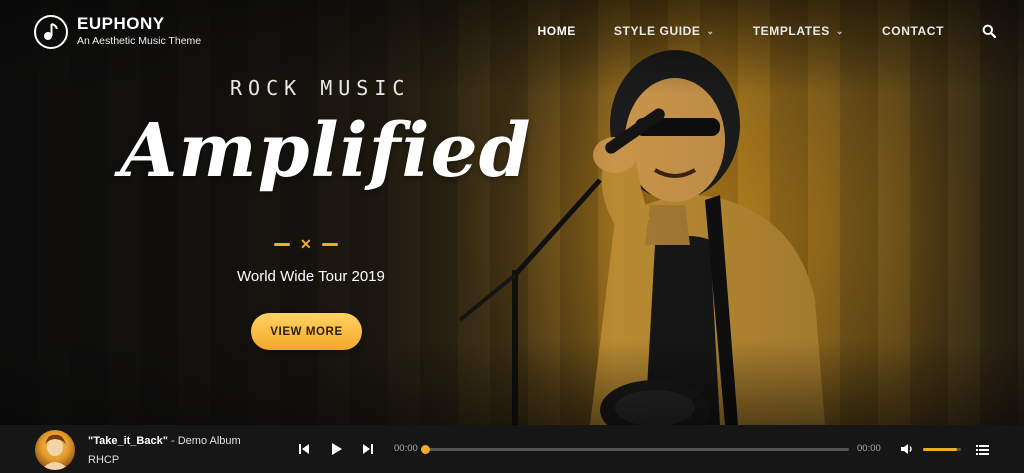 This screenshot has width=1024, height=473. What do you see at coordinates (425, 449) in the screenshot?
I see `progress-handle` at bounding box center [425, 449].